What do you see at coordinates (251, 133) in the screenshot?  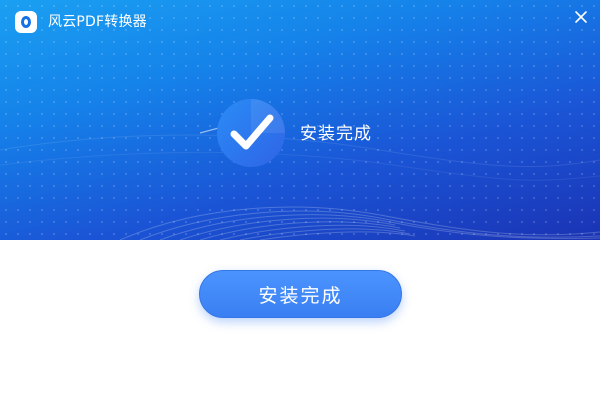 I see `checkmark-icon` at bounding box center [251, 133].